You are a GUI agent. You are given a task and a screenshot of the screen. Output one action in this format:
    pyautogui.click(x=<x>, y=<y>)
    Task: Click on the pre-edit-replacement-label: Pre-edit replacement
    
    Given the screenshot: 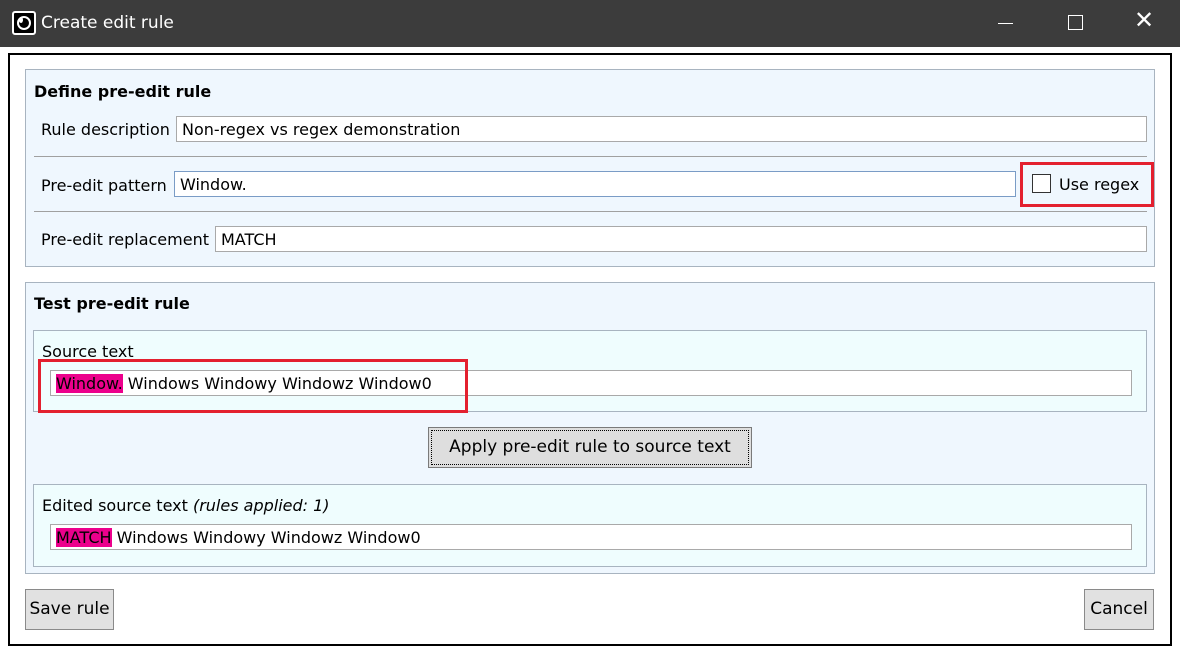 What is the action you would take?
    pyautogui.click(x=125, y=239)
    